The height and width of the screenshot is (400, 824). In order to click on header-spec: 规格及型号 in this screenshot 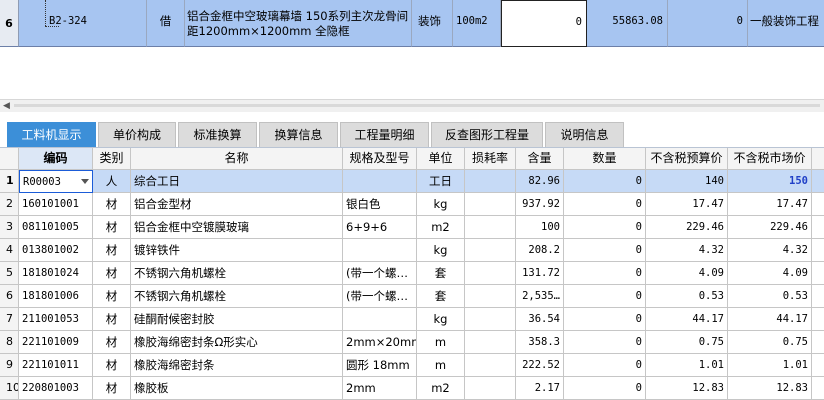, I will do `click(380, 159)`.